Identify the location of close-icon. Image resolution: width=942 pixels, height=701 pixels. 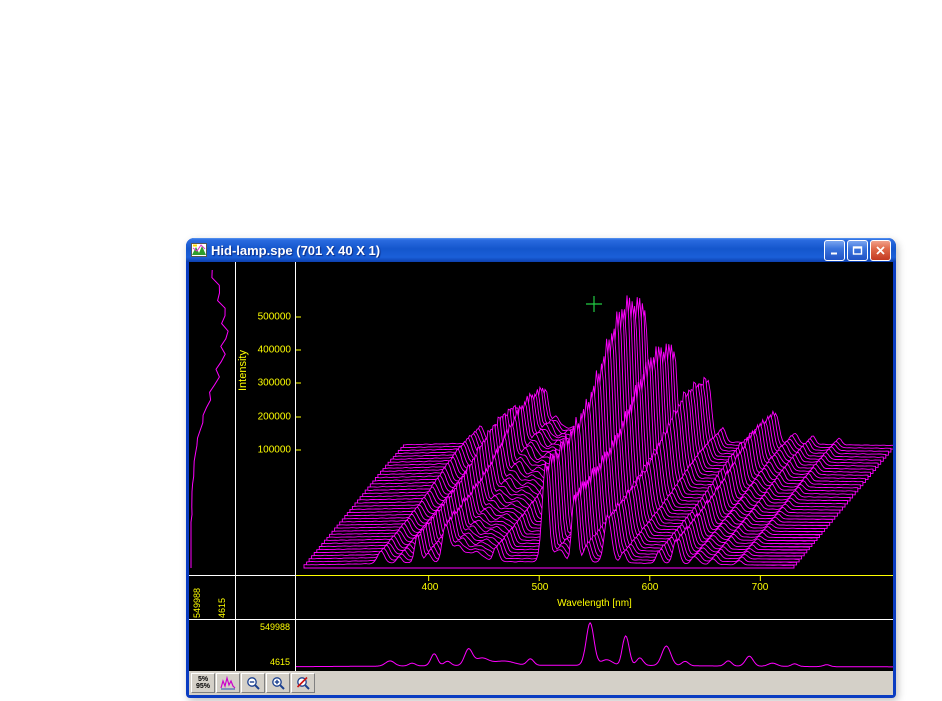
(880, 250).